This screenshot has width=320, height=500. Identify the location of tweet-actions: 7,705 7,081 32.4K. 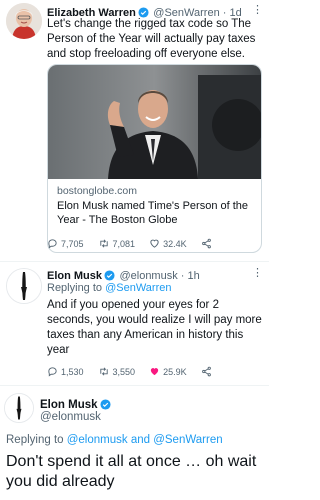
(138, 243).